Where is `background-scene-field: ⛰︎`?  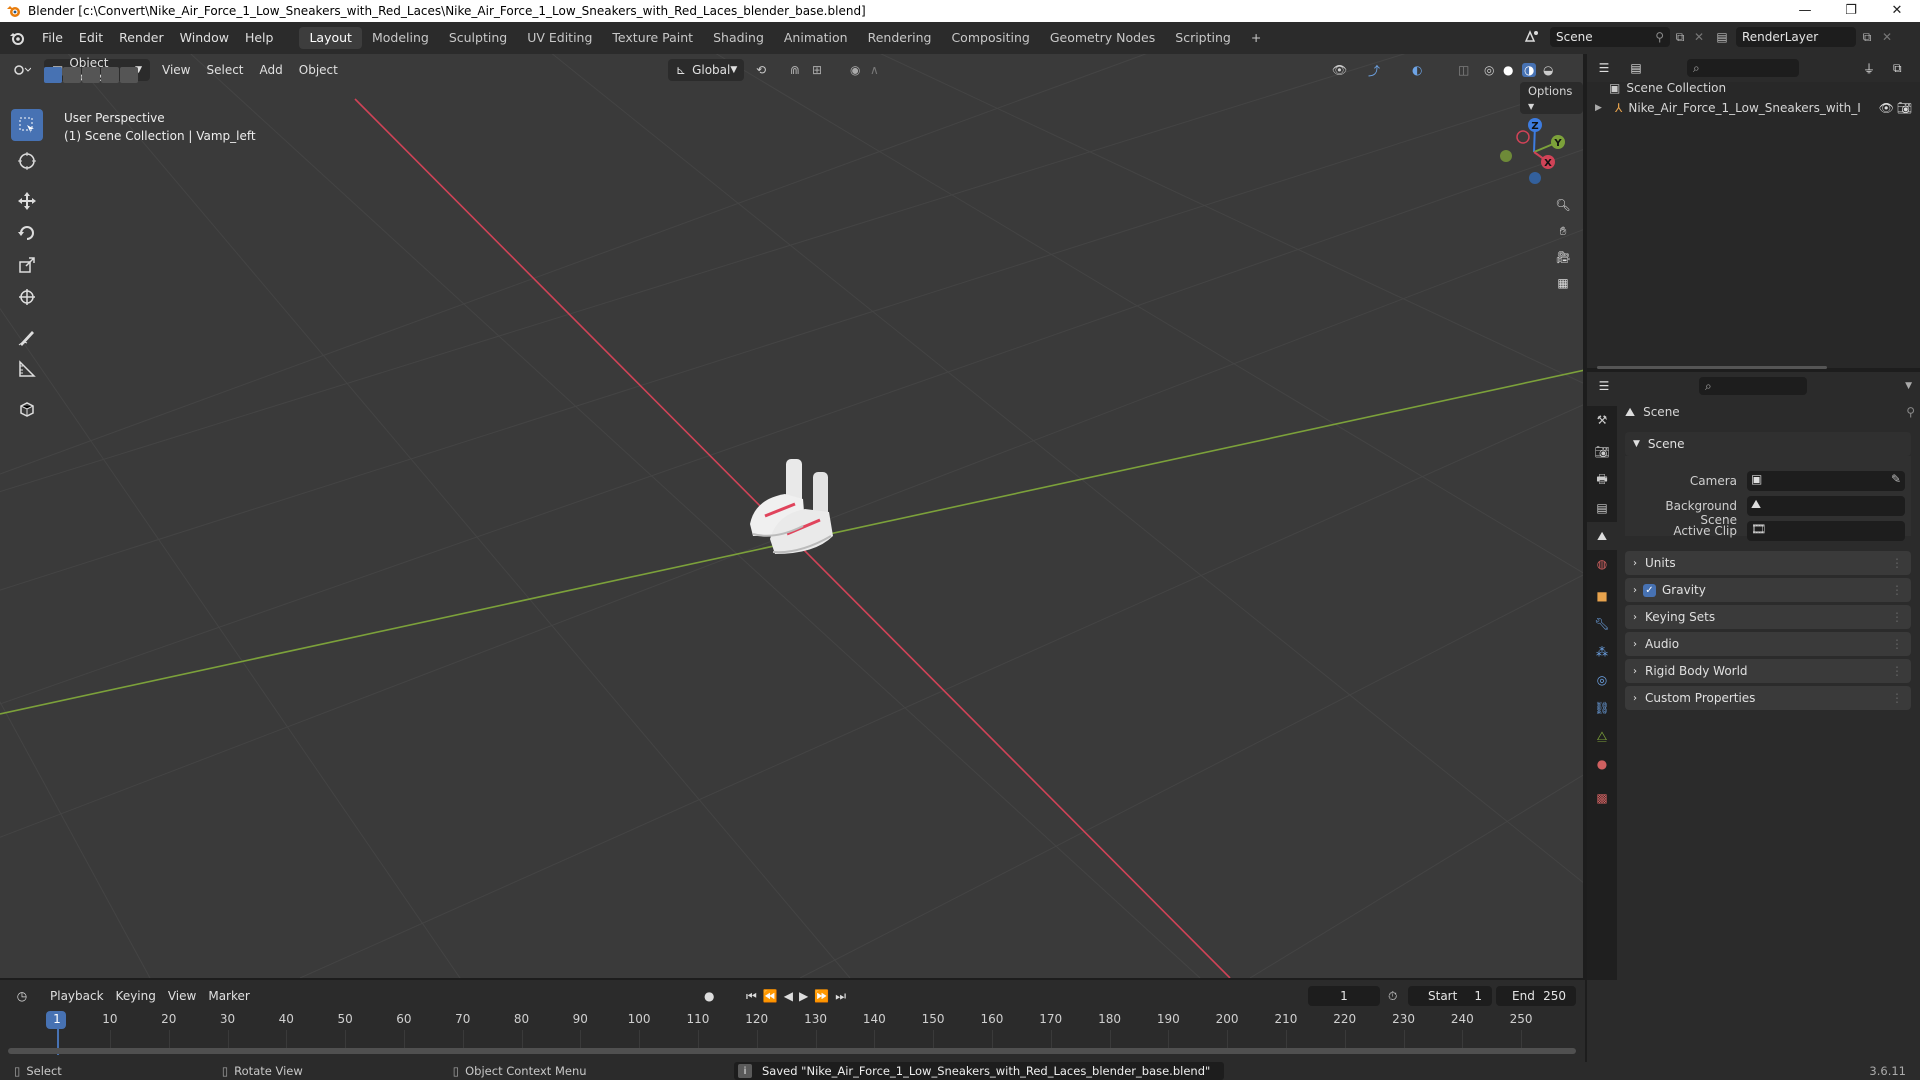
background-scene-field: ⛰︎ is located at coordinates (1826, 506).